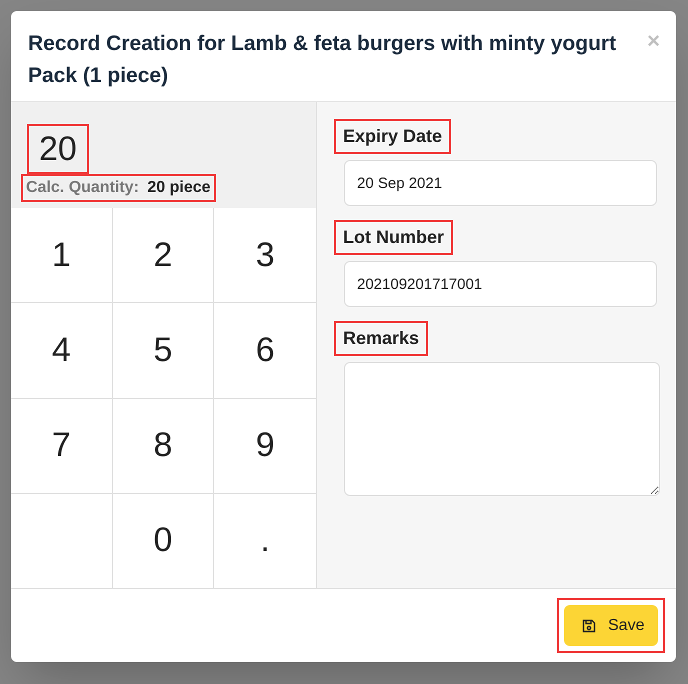 The image size is (688, 684). Describe the element at coordinates (179, 187) in the screenshot. I see `calc-quantity-value: 20 piece` at that location.